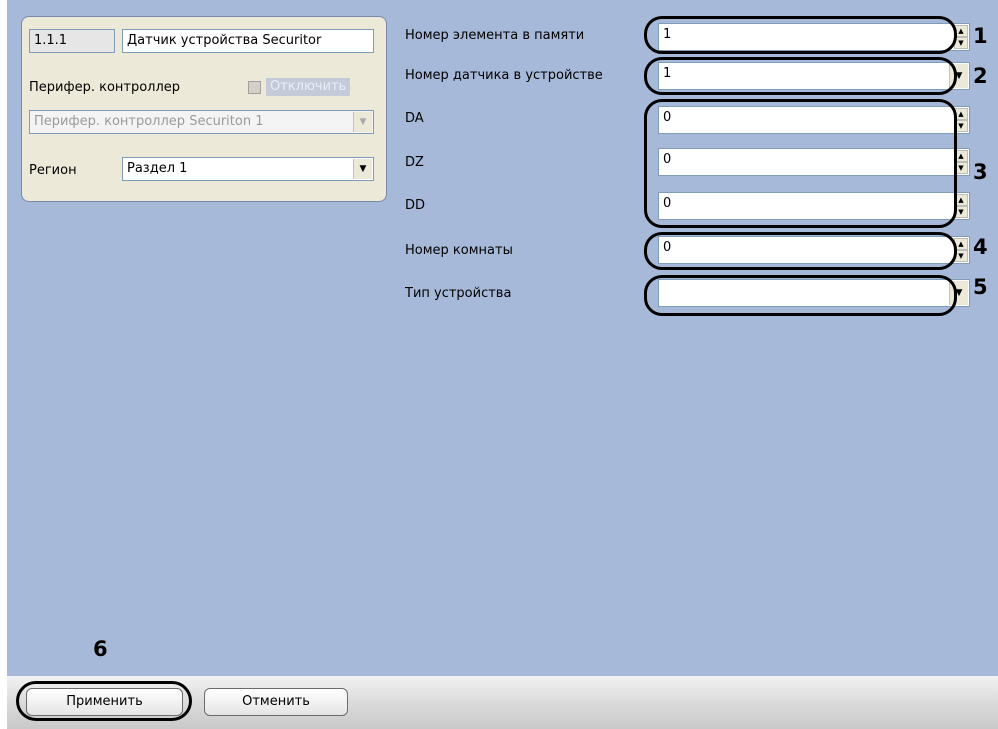 The image size is (998, 729). Describe the element at coordinates (814, 206) in the screenshot. I see `dd-input: 0 ▲ ▼` at that location.